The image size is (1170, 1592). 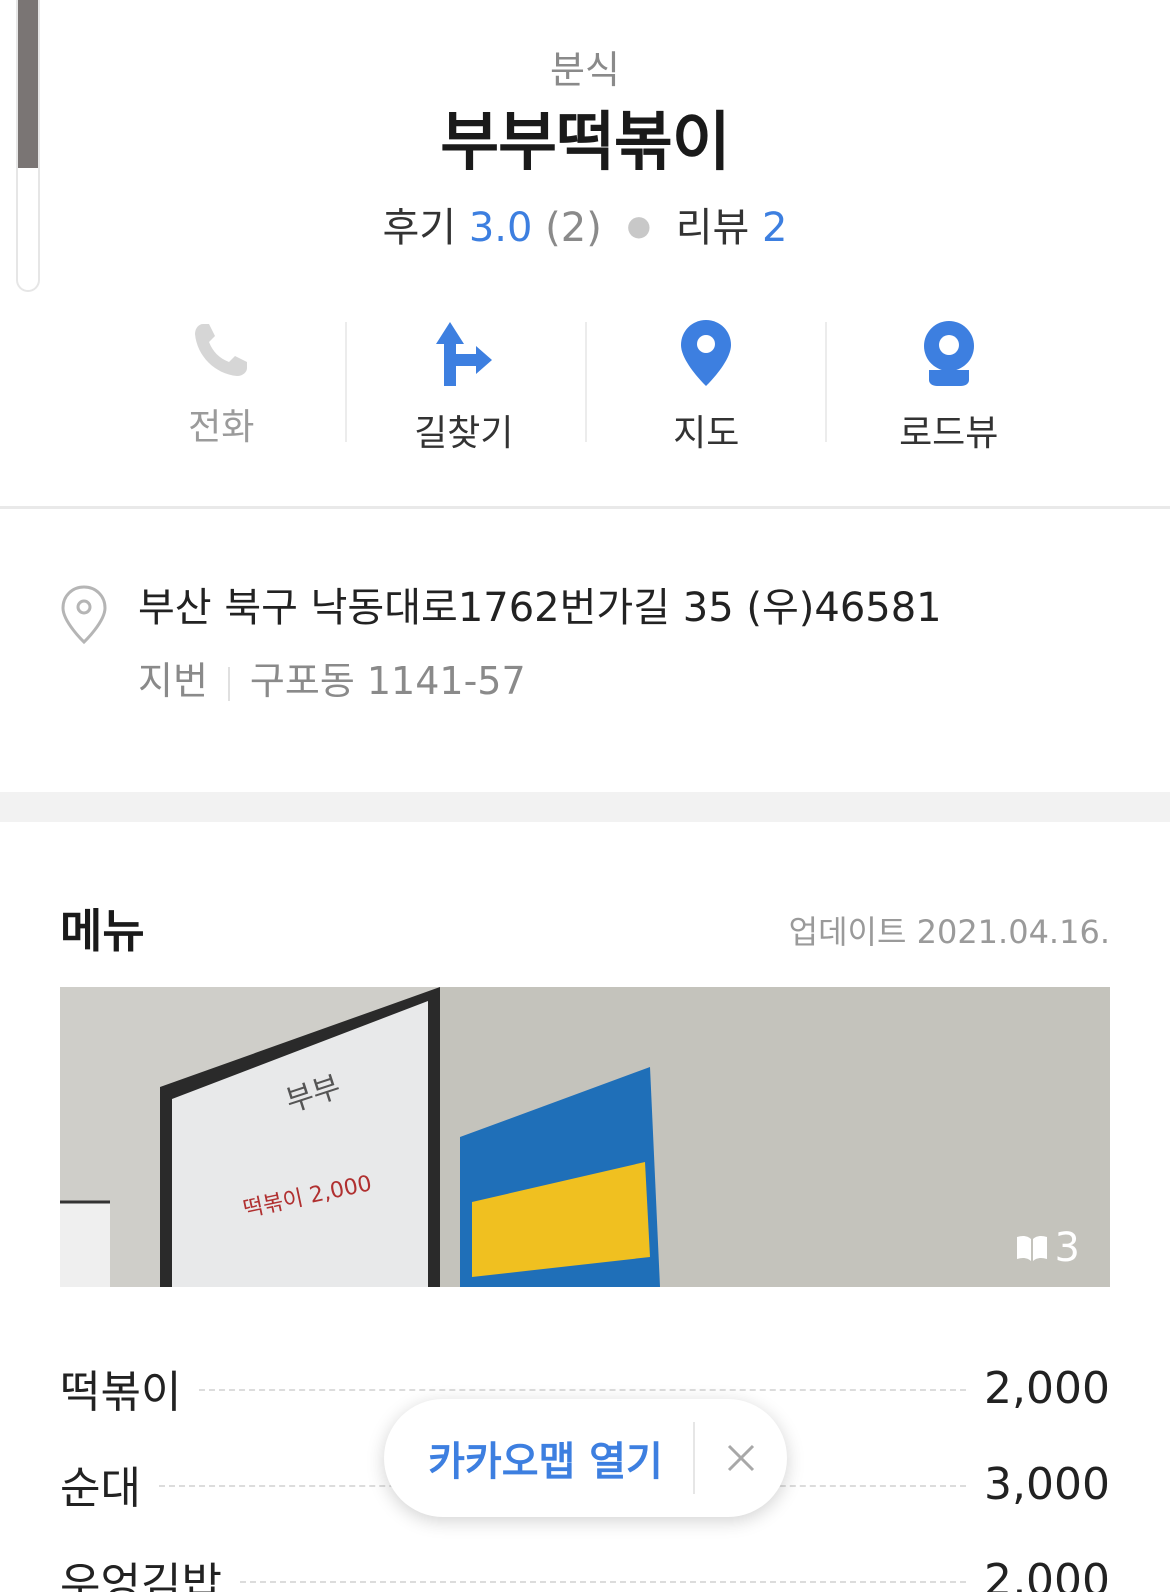 I want to click on roadview-icon, so click(x=949, y=353).